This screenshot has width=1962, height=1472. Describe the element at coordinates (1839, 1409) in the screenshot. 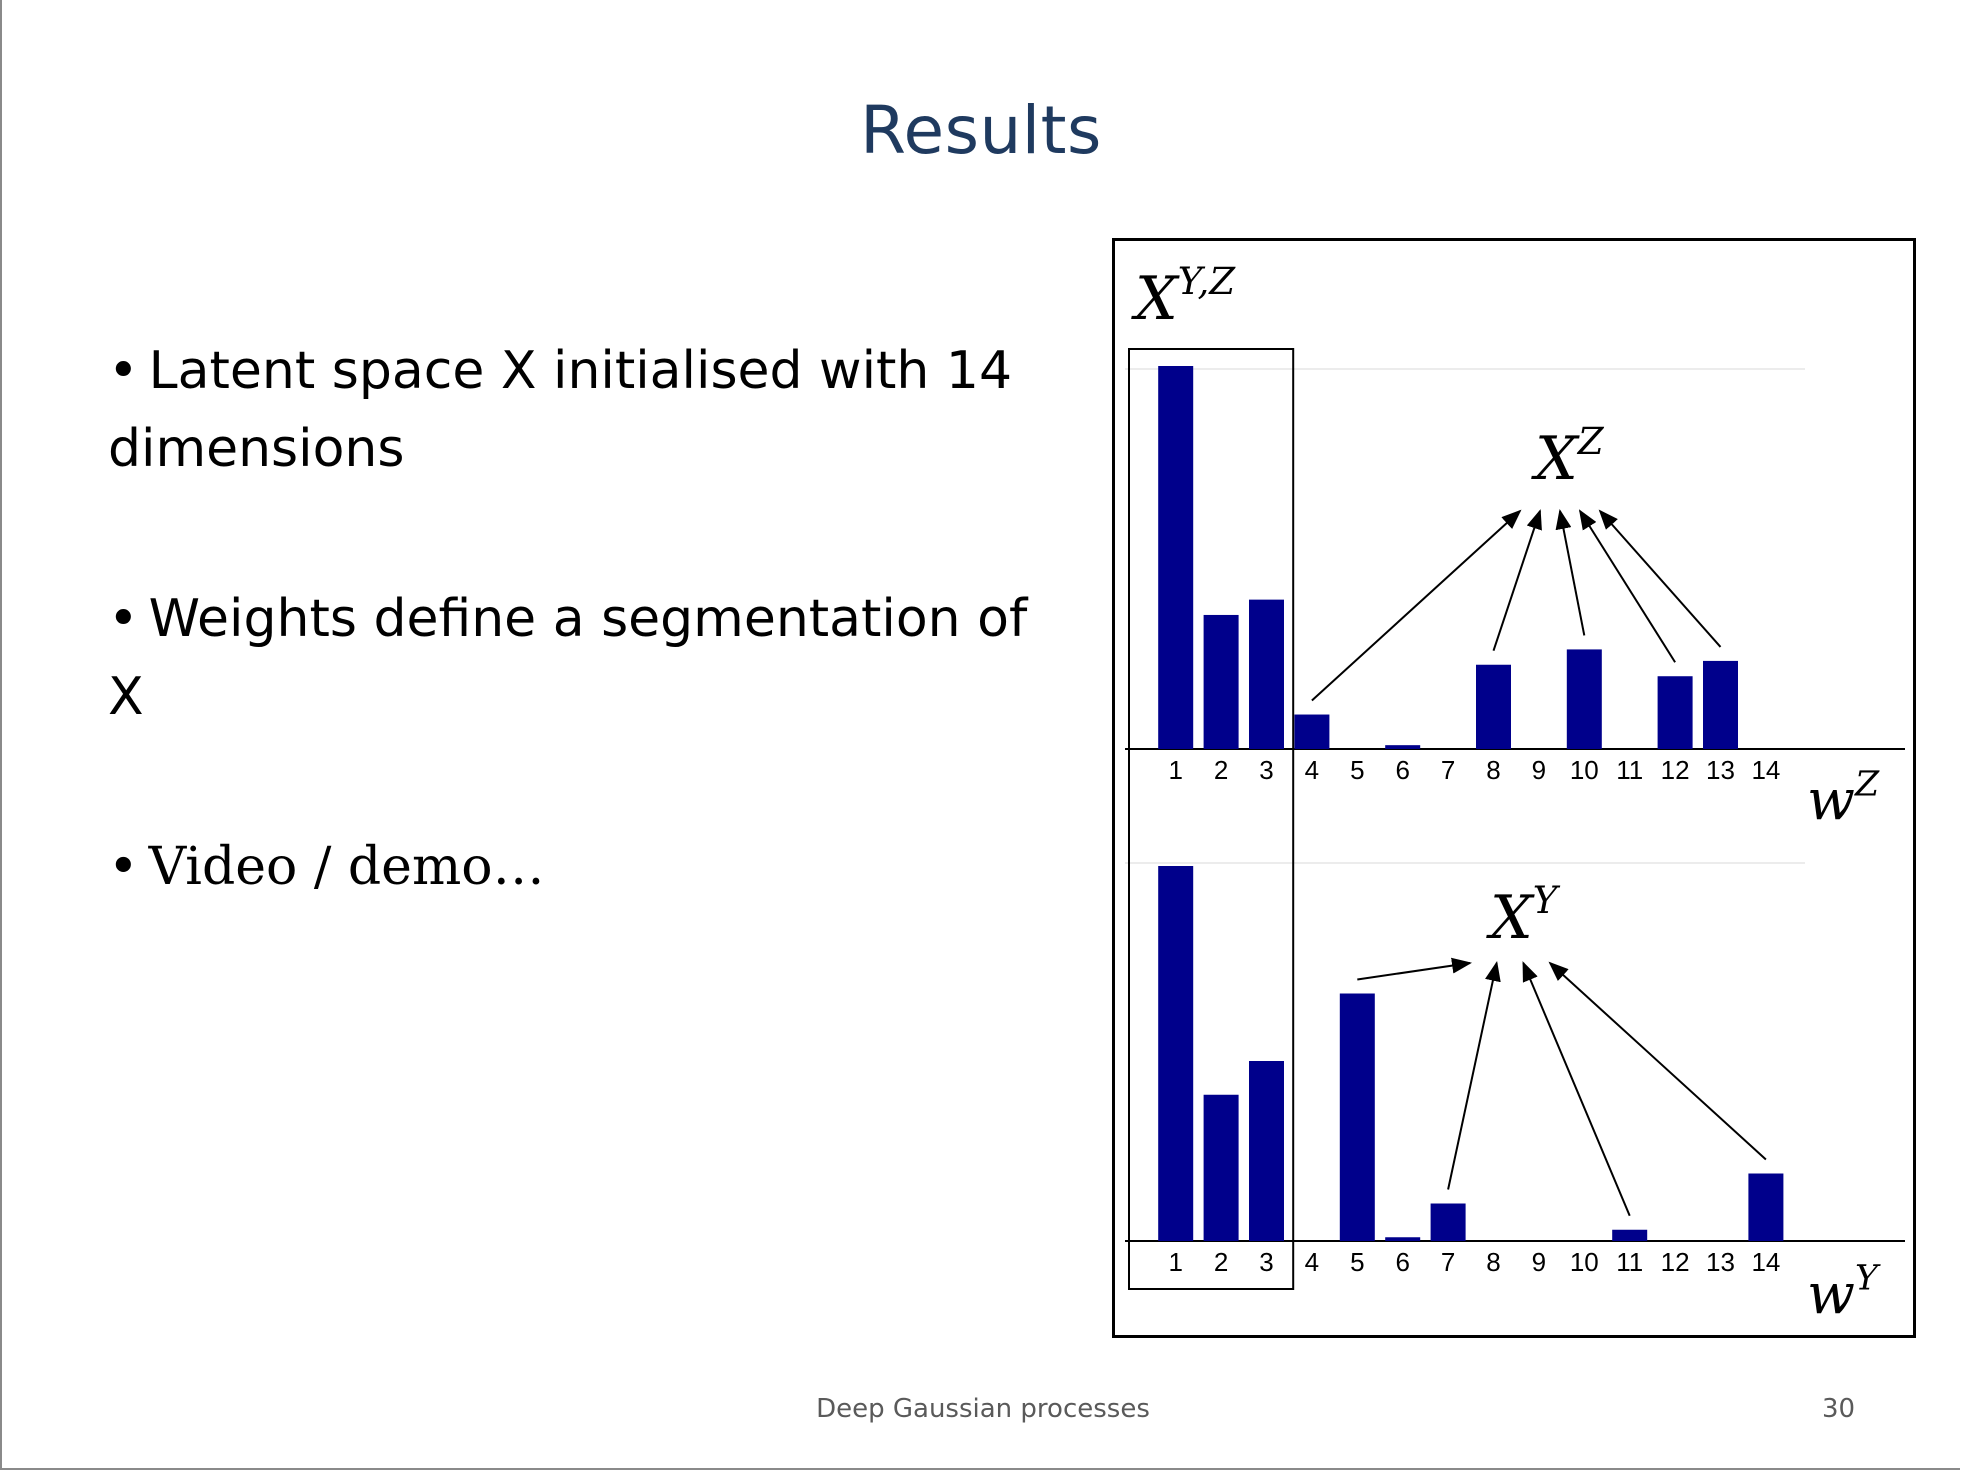

I see `page-number: 30` at that location.